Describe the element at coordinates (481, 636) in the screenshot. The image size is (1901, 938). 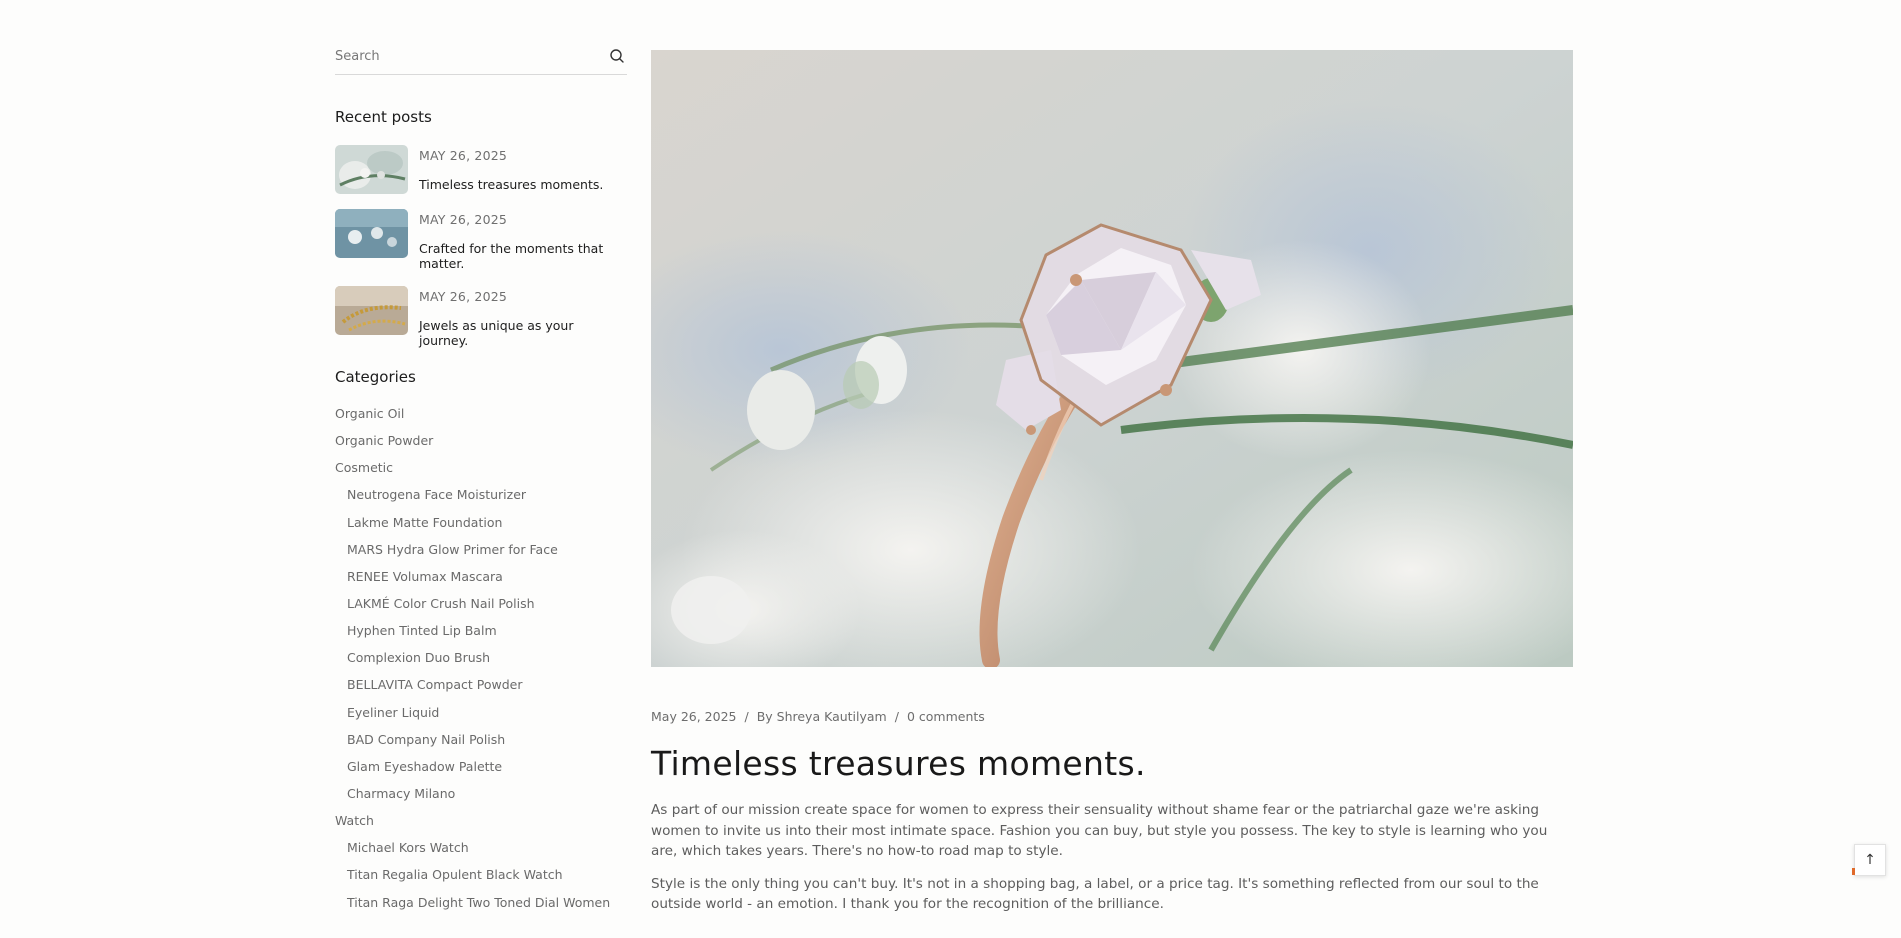
I see `subcategory-link: Hyphen Tinted Lip Balm` at that location.